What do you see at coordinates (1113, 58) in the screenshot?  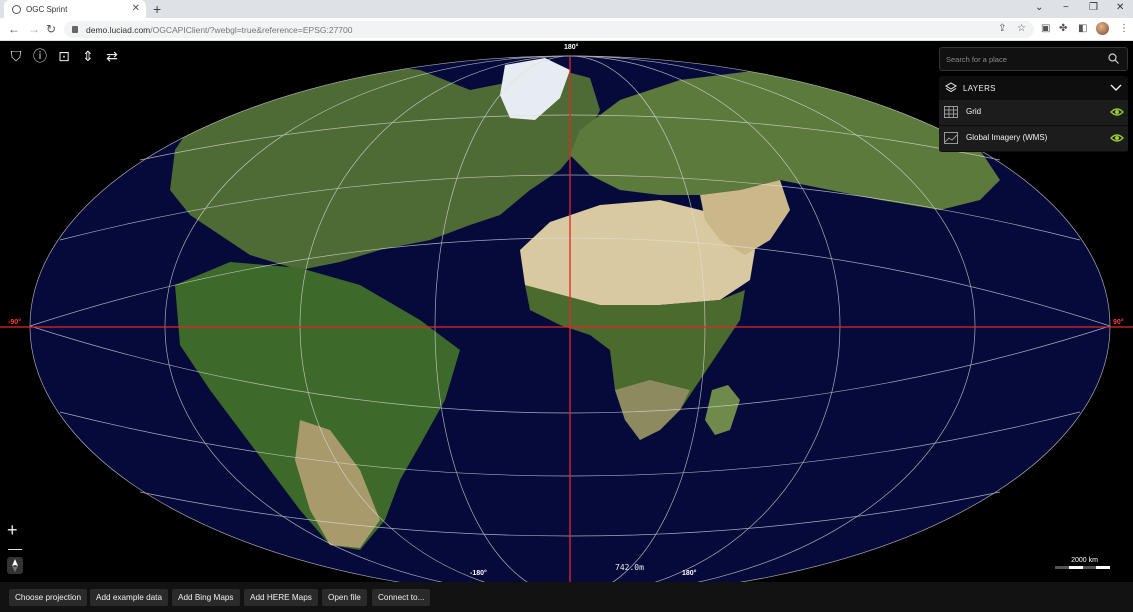 I see `search-icon` at bounding box center [1113, 58].